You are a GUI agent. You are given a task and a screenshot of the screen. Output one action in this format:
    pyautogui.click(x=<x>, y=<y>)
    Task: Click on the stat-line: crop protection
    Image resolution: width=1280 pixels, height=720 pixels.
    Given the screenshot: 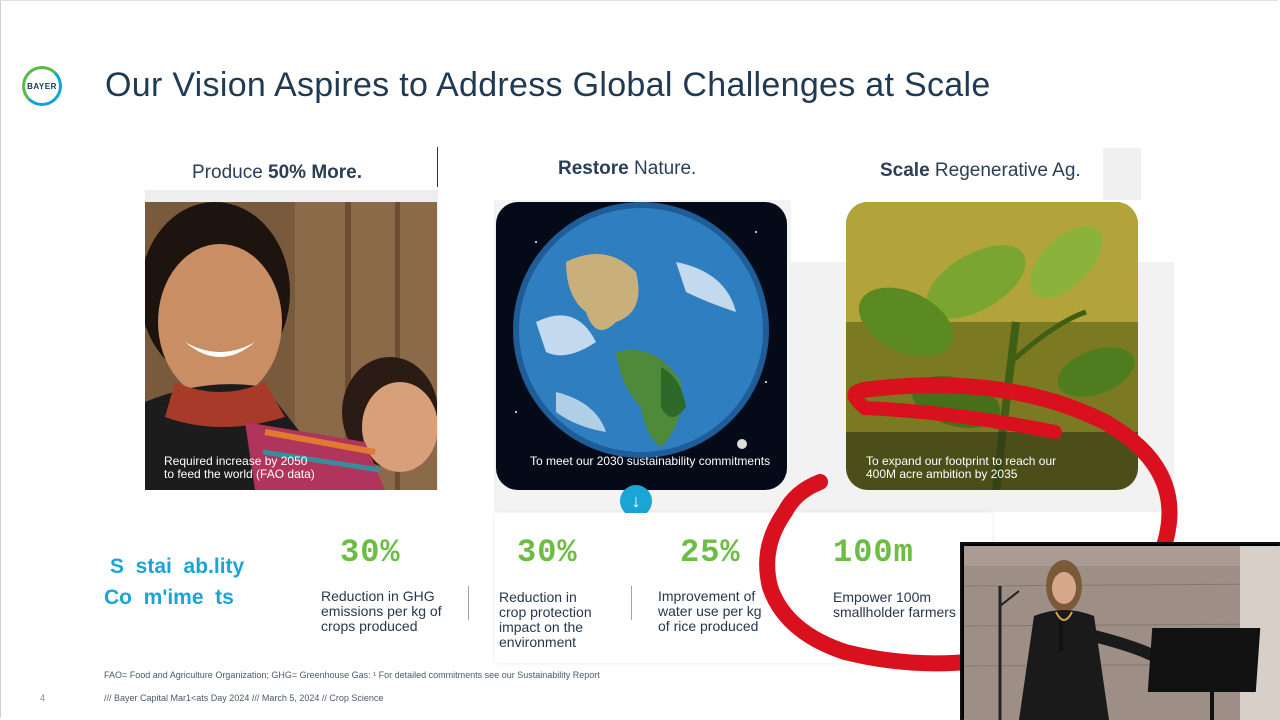 What is the action you would take?
    pyautogui.click(x=545, y=612)
    